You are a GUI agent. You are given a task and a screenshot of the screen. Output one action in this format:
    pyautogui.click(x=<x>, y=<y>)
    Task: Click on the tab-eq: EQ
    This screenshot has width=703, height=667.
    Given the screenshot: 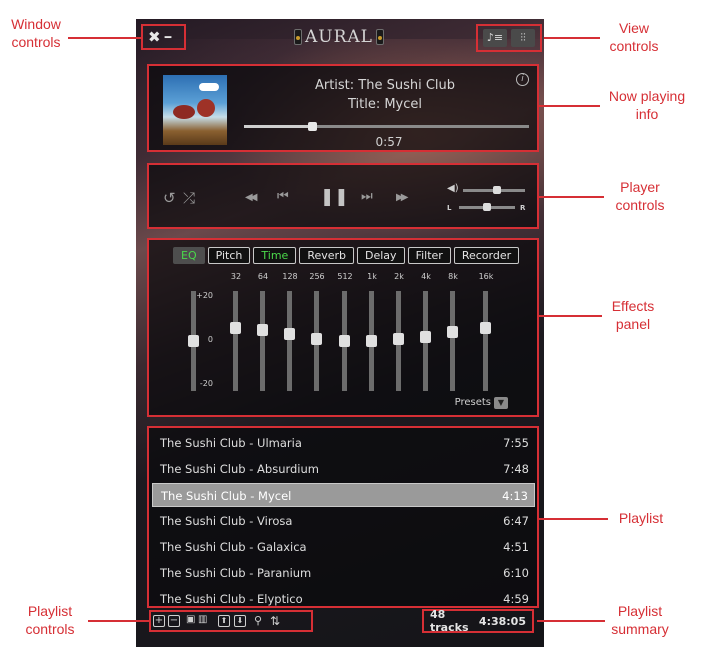 What is the action you would take?
    pyautogui.click(x=189, y=255)
    